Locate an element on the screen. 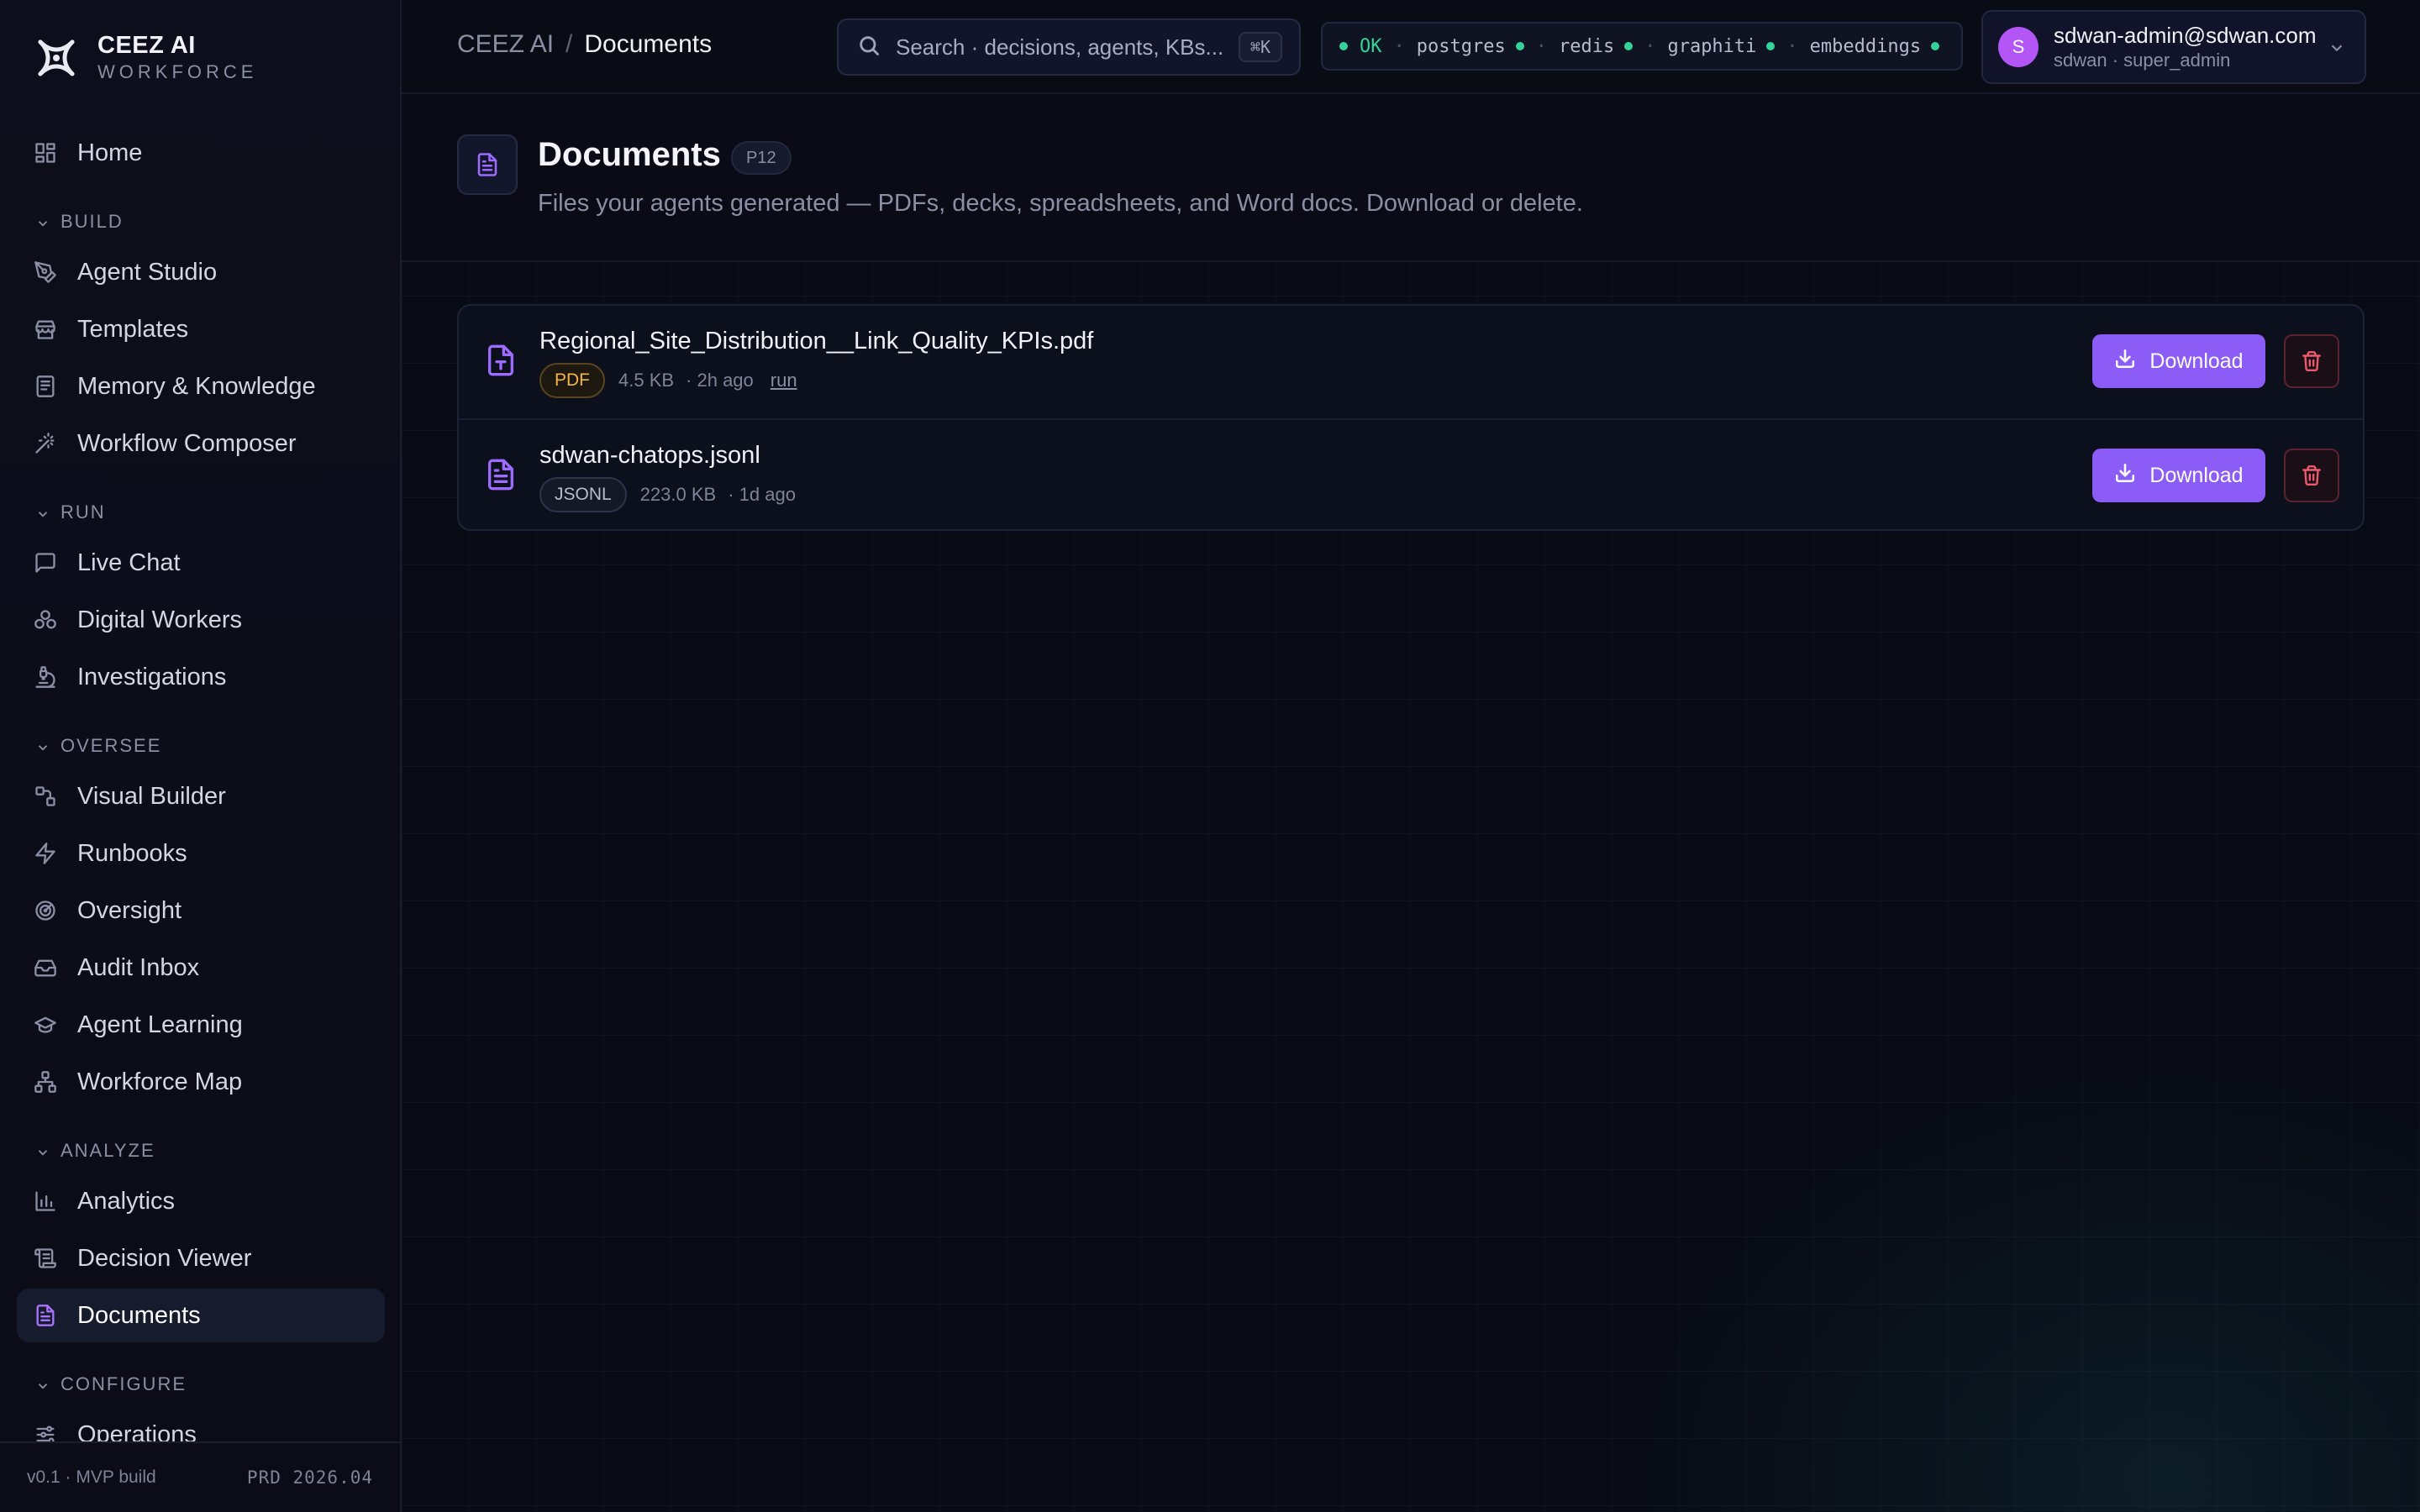 This screenshot has height=1512, width=2420. sidebar-item-label: Audit Inbox is located at coordinates (138, 967).